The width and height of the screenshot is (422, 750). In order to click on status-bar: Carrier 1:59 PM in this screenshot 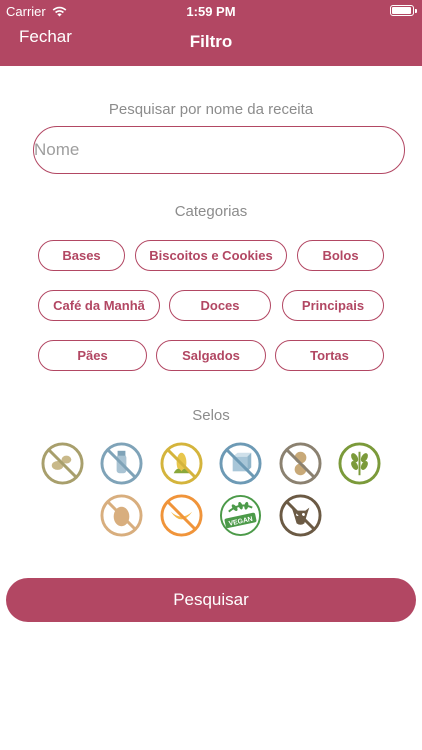, I will do `click(211, 11)`.